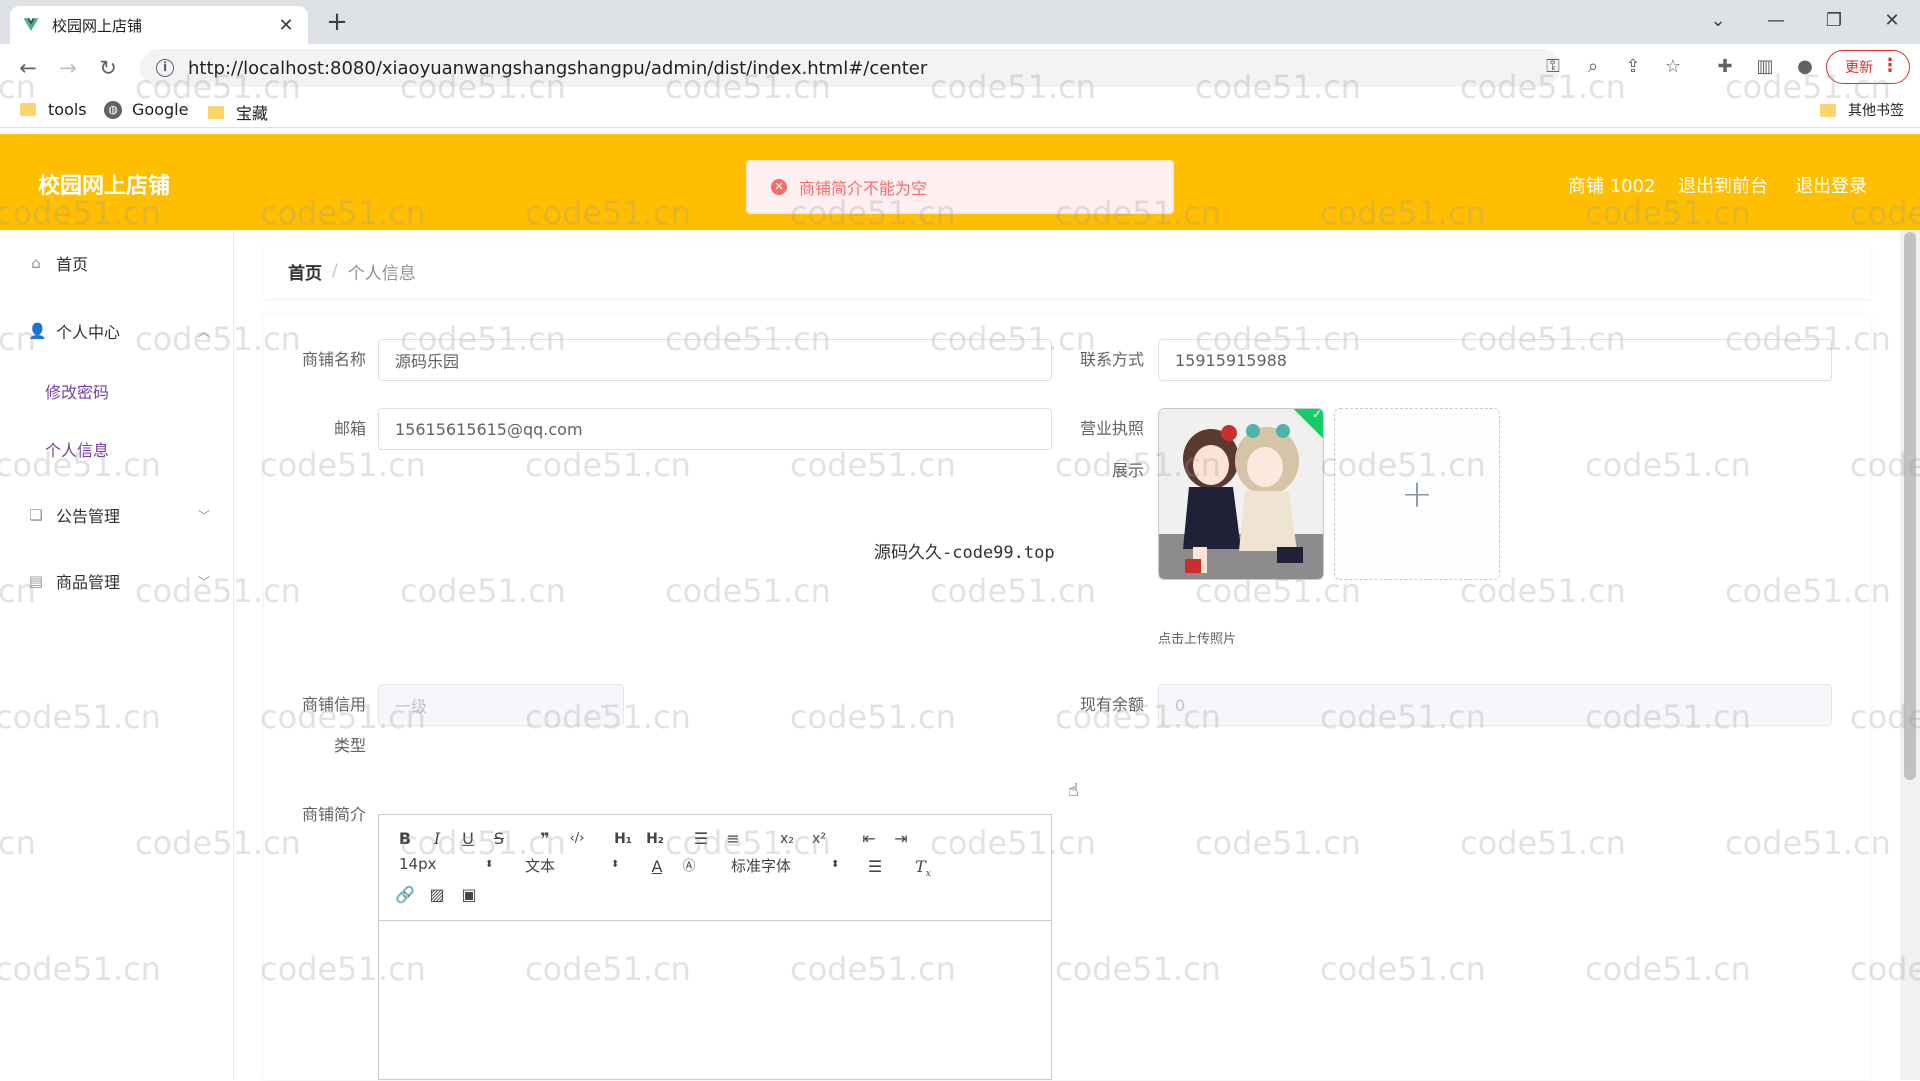 The image size is (1920, 1081). What do you see at coordinates (104, 186) in the screenshot?
I see `app-title: 校园网上店铺` at bounding box center [104, 186].